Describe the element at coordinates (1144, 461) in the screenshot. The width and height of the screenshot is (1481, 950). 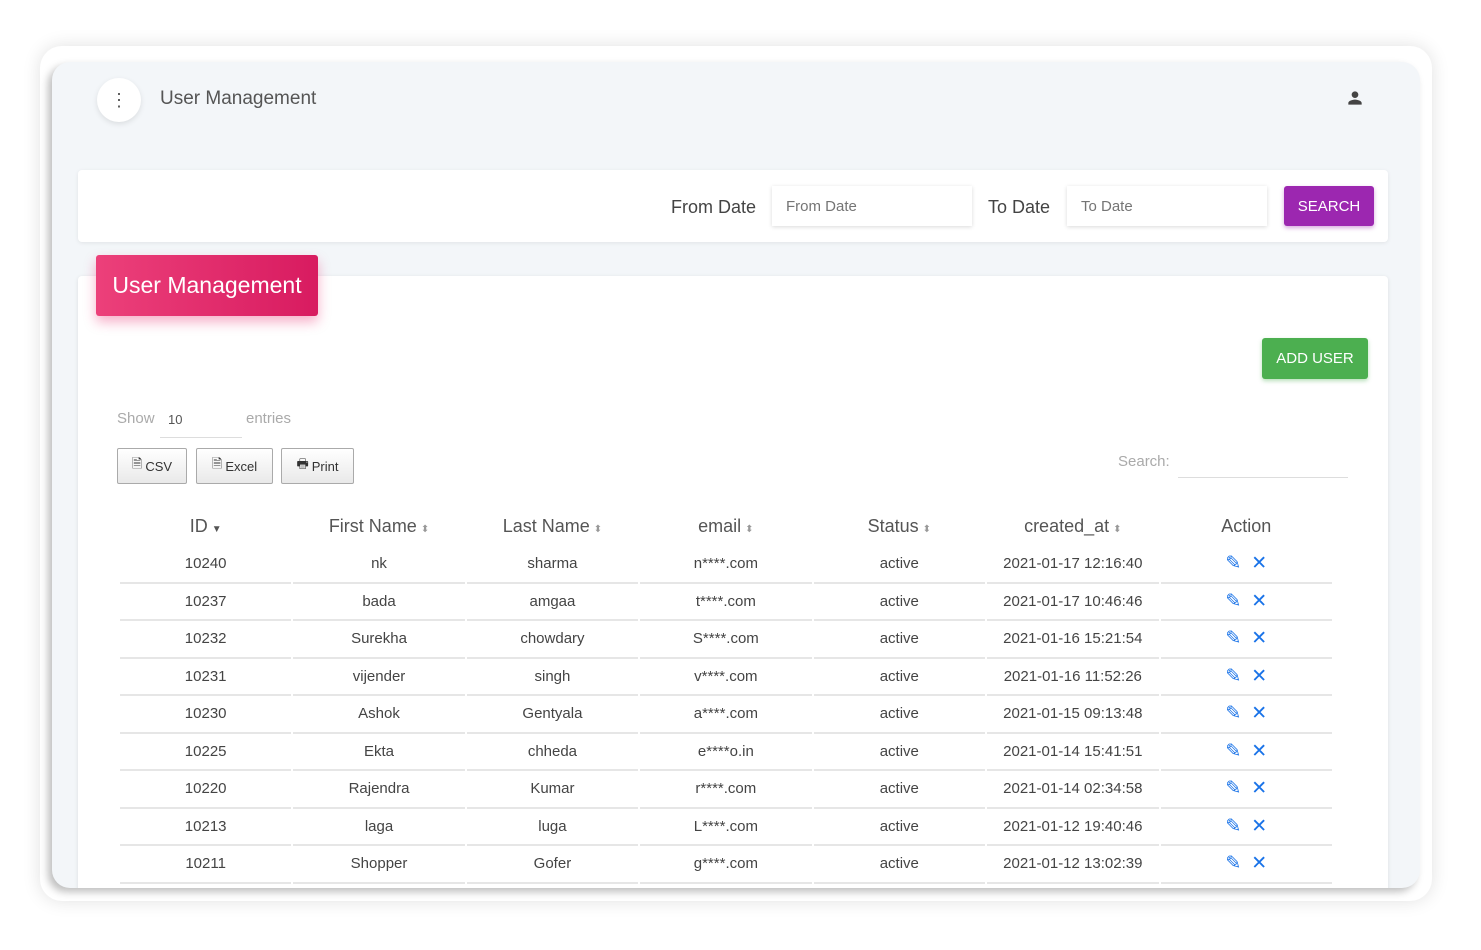
I see `search-label: Search:` at that location.